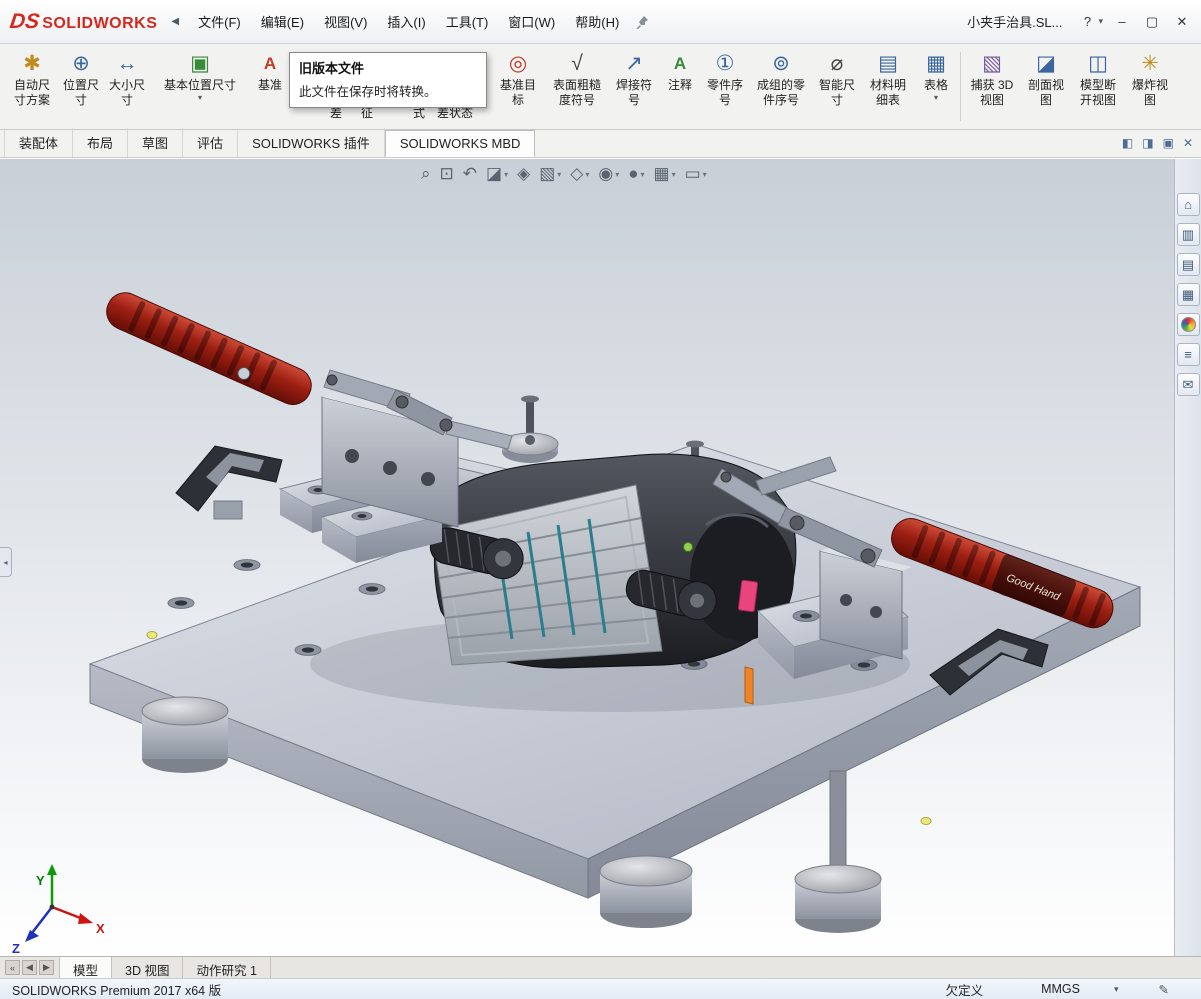 This screenshot has width=1201, height=999. Describe the element at coordinates (1188, 294) in the screenshot. I see `taskpane-view-palette: ▦` at that location.